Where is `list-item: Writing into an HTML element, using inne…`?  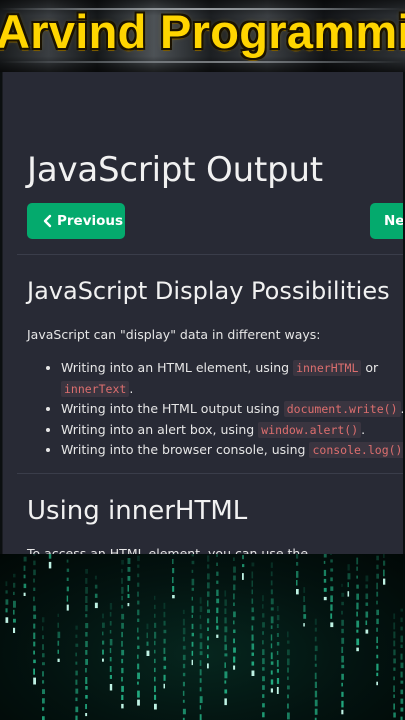
list-item: Writing into an HTML element, using inne… is located at coordinates (232, 368).